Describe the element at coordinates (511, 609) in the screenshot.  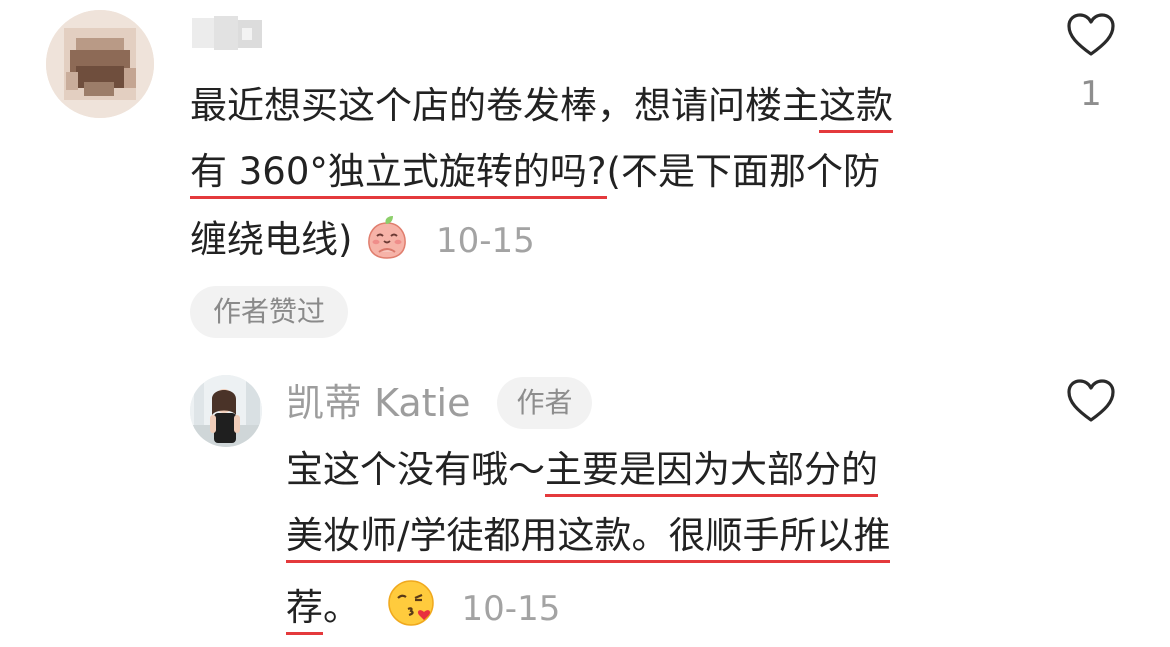
I see `reply-timestamp: 10-15` at that location.